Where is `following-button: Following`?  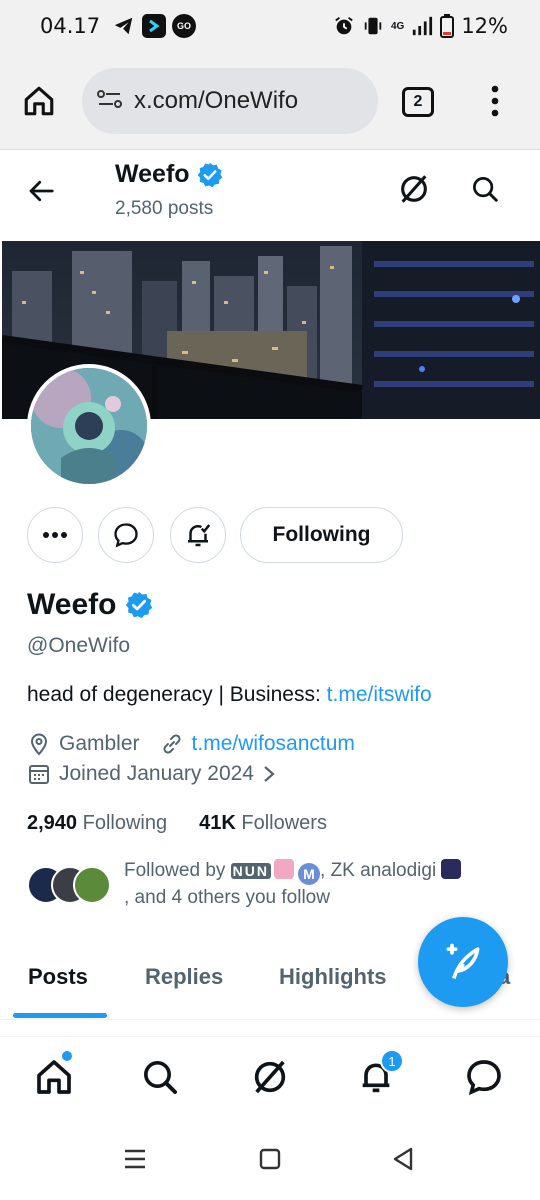 following-button: Following is located at coordinates (321, 535).